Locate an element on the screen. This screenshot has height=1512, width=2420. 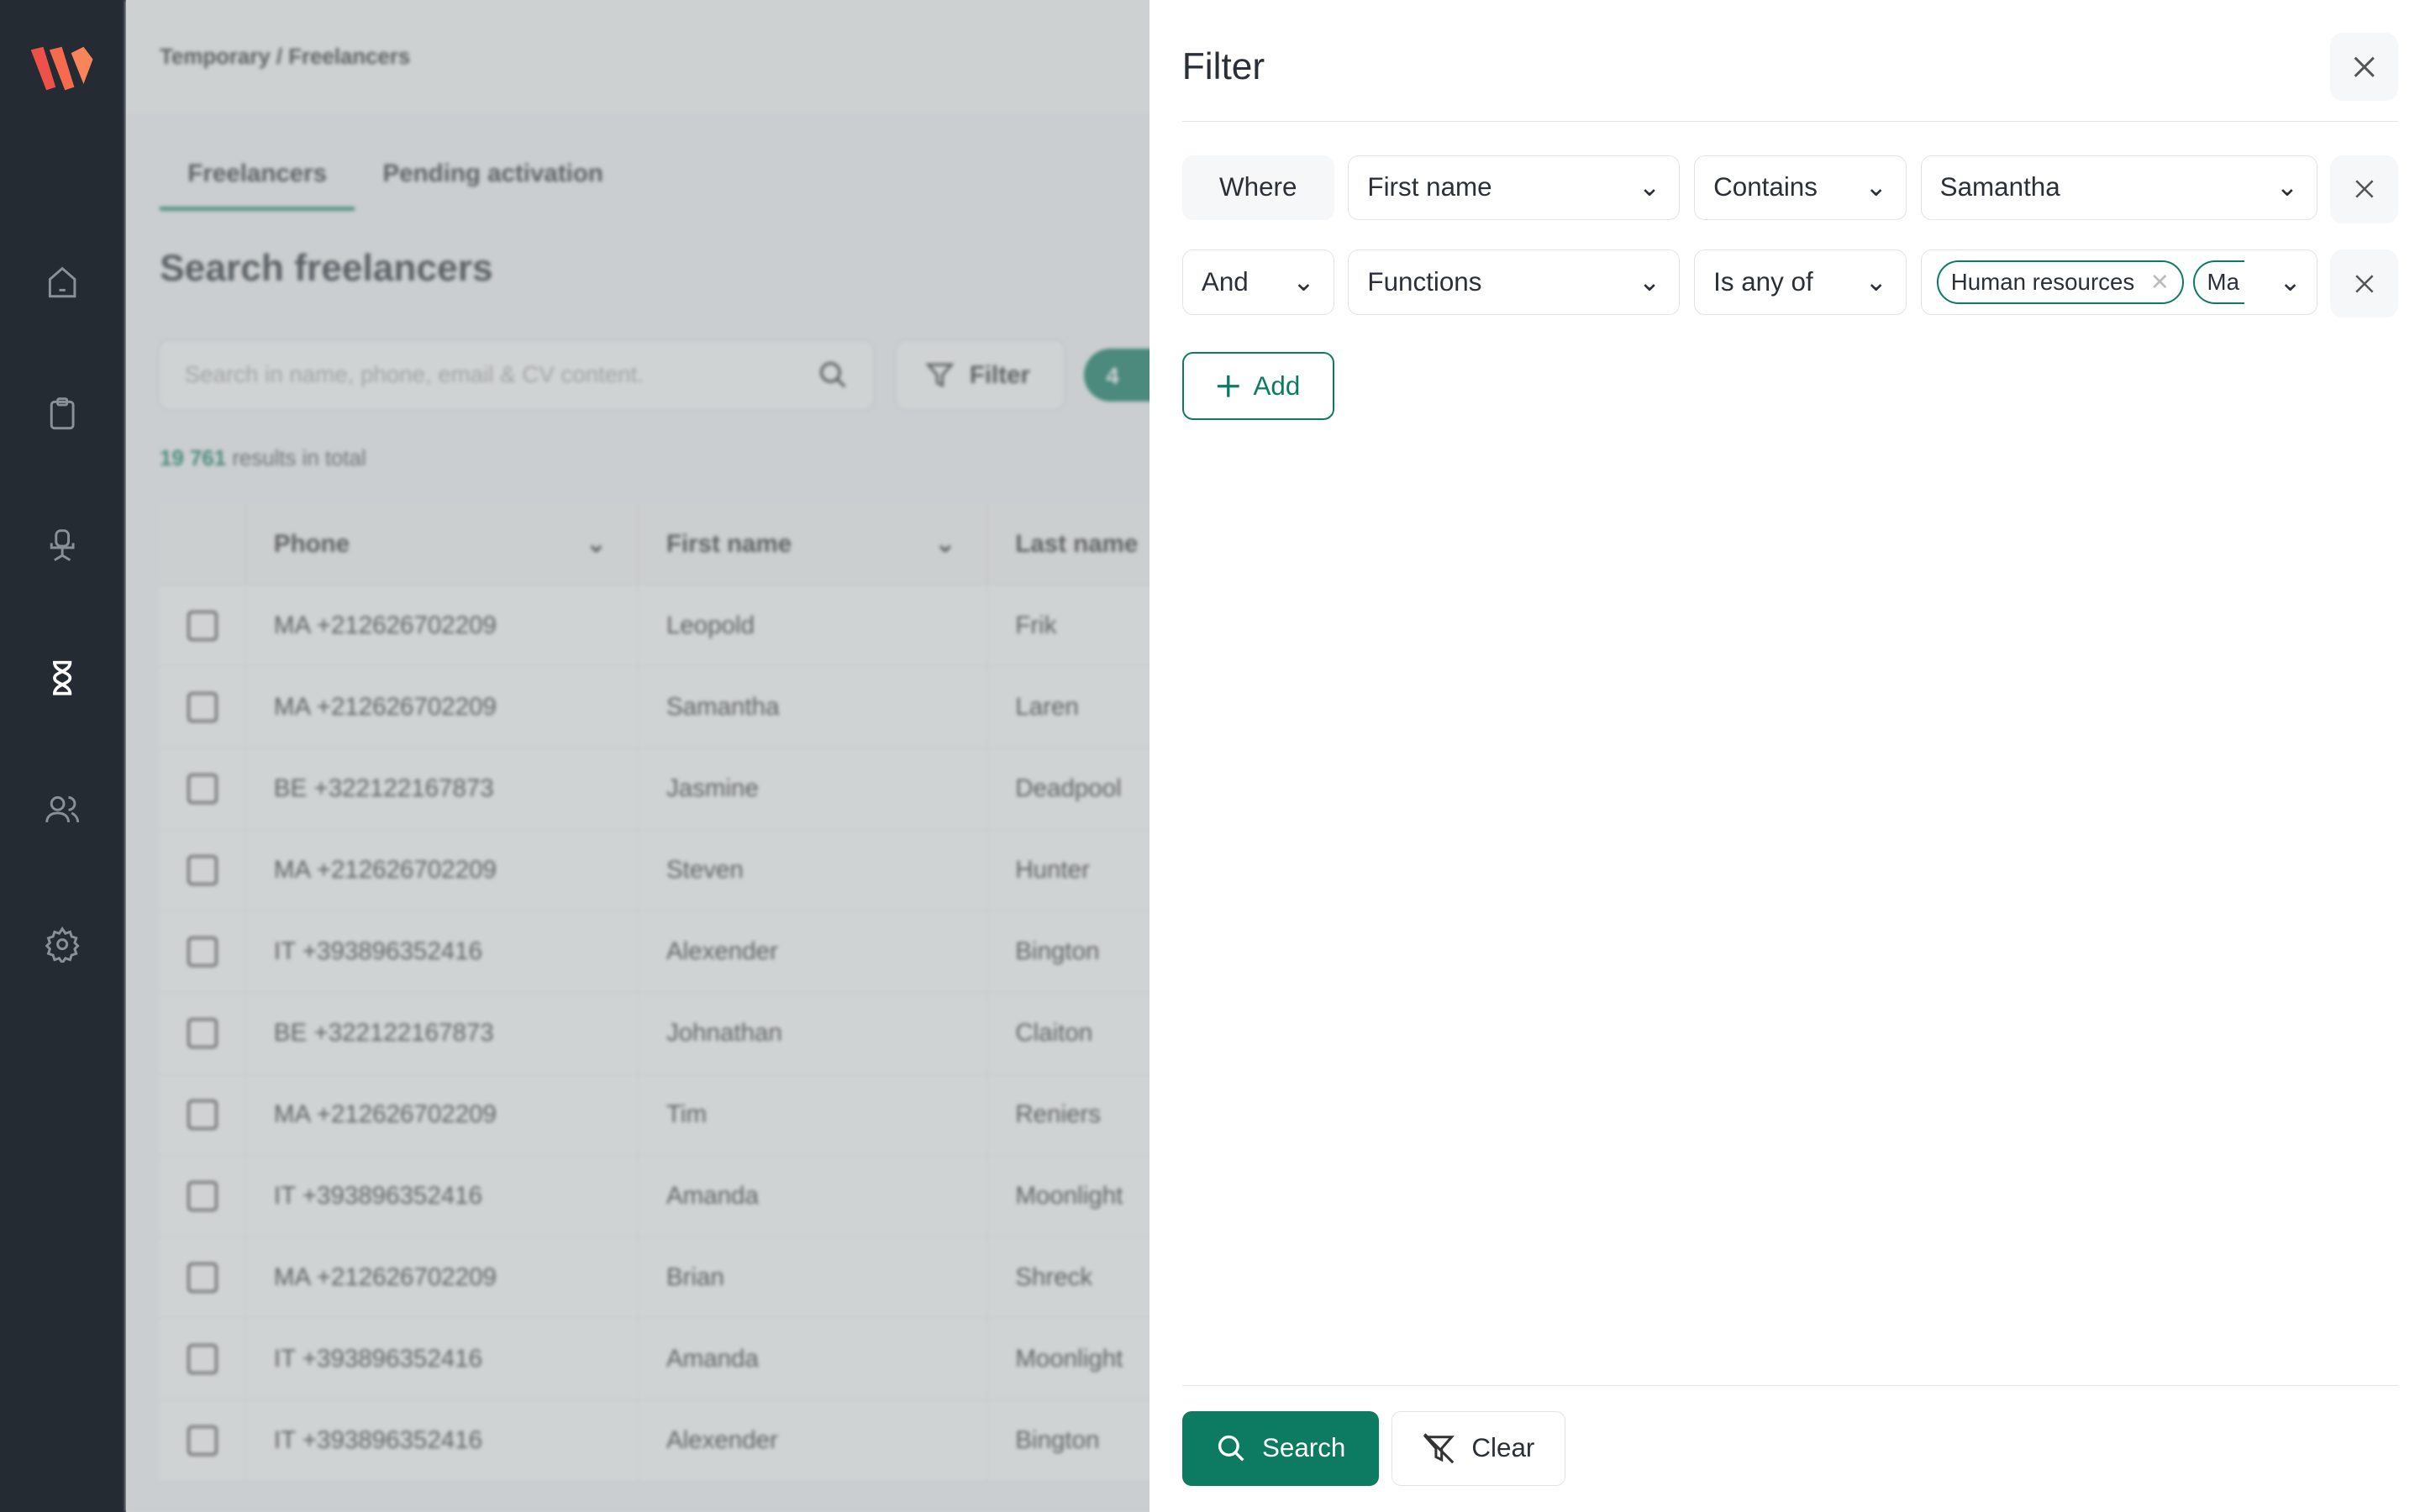
chip-label: Ma is located at coordinates (2223, 281).